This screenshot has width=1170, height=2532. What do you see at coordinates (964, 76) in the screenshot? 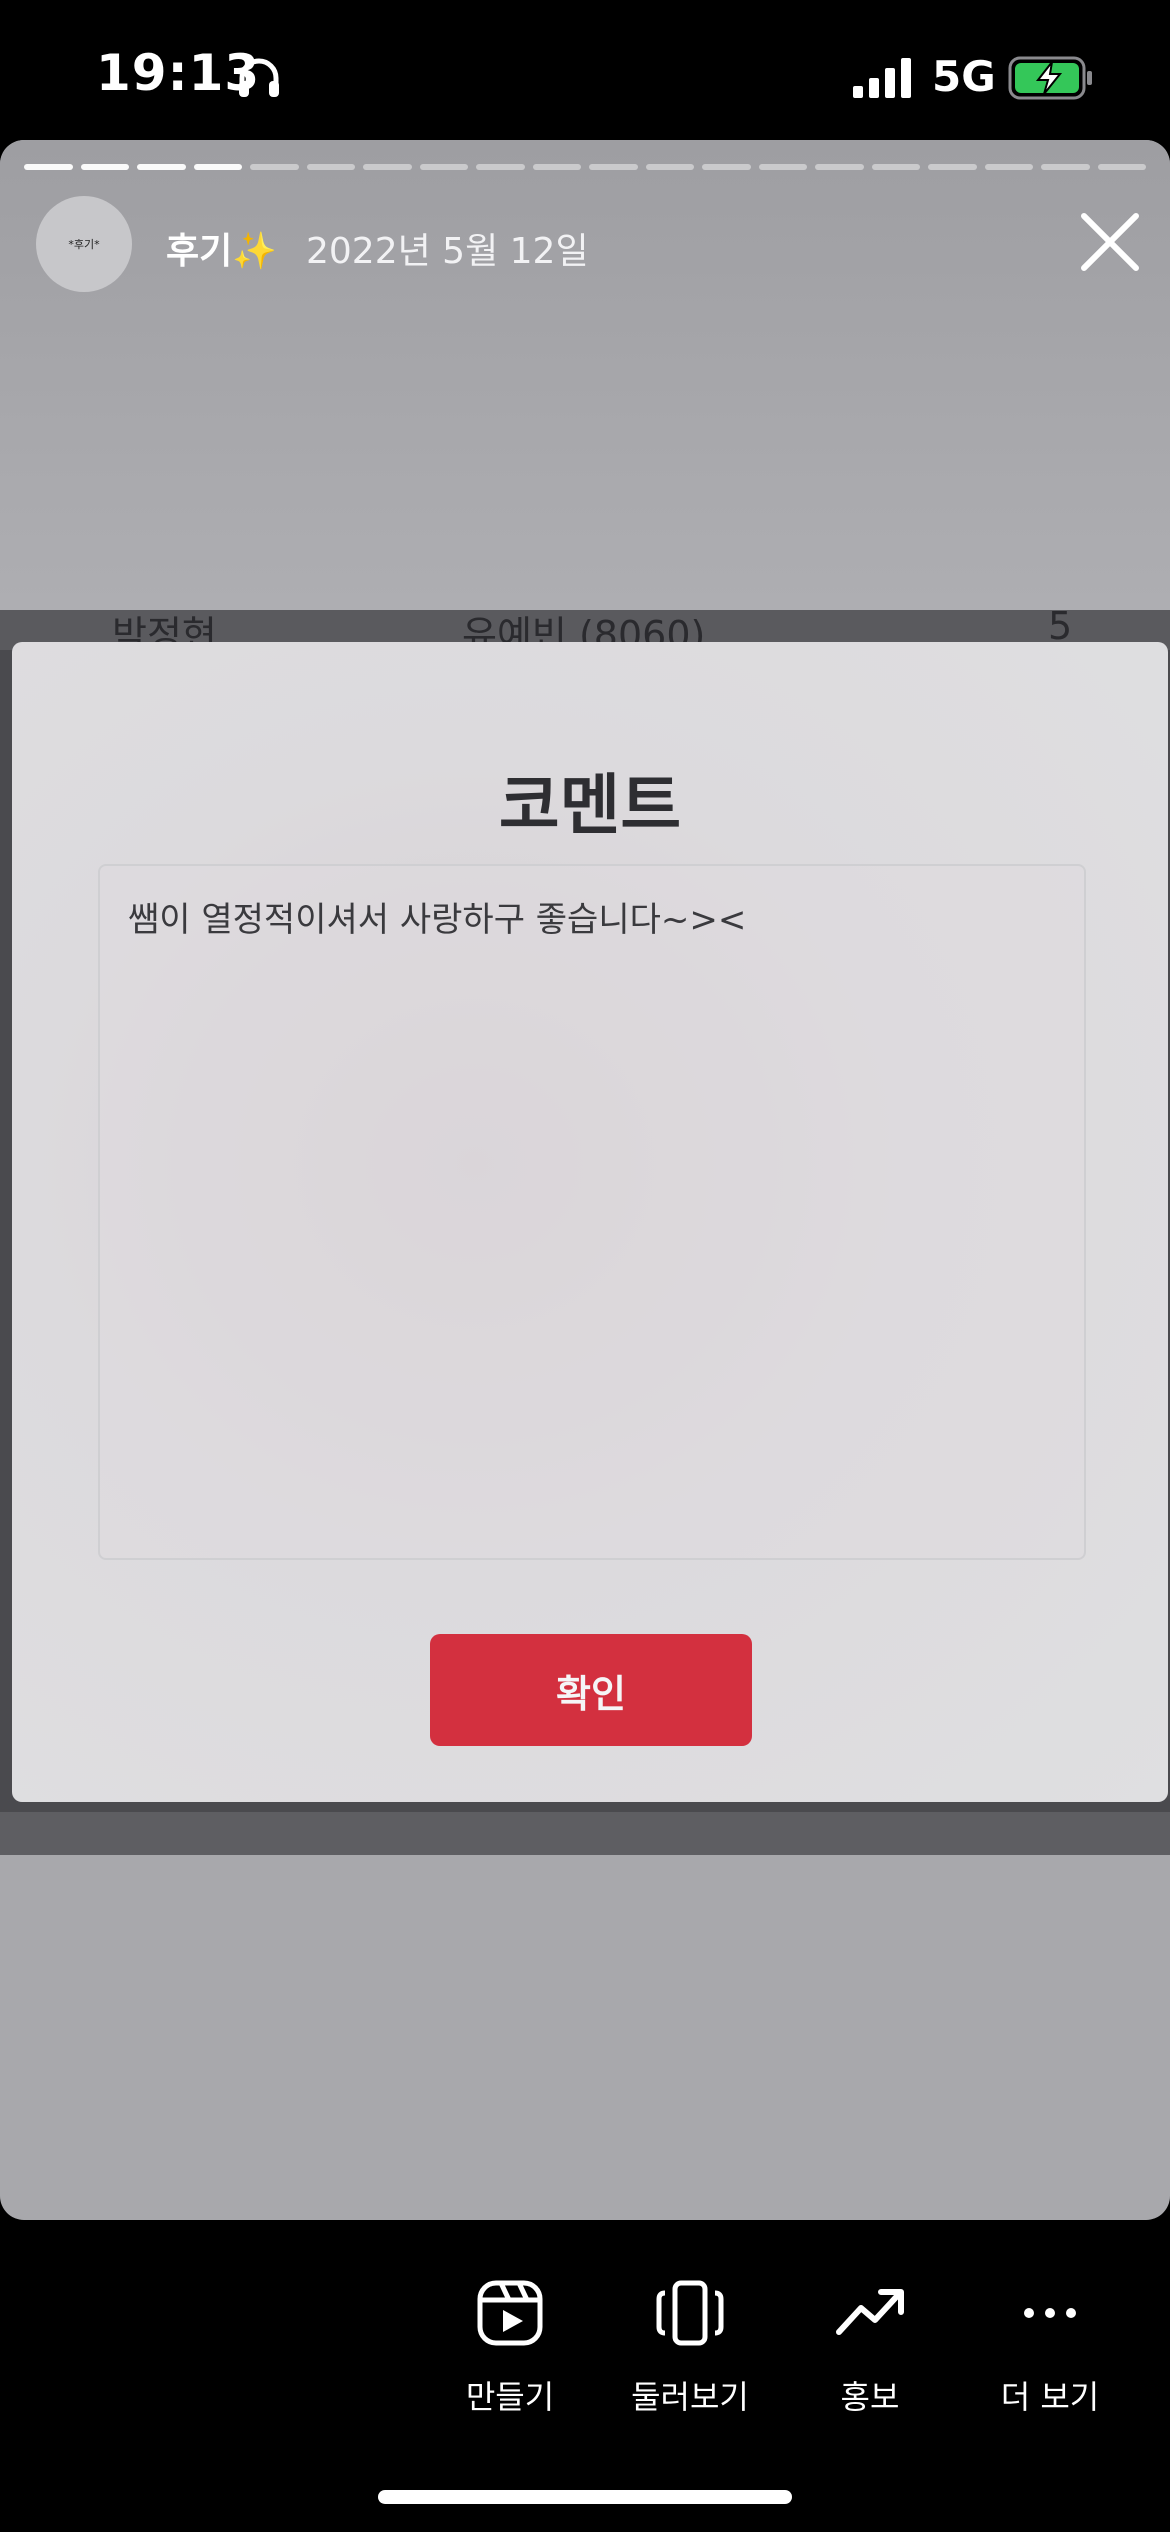
I see `network-label: 5G` at bounding box center [964, 76].